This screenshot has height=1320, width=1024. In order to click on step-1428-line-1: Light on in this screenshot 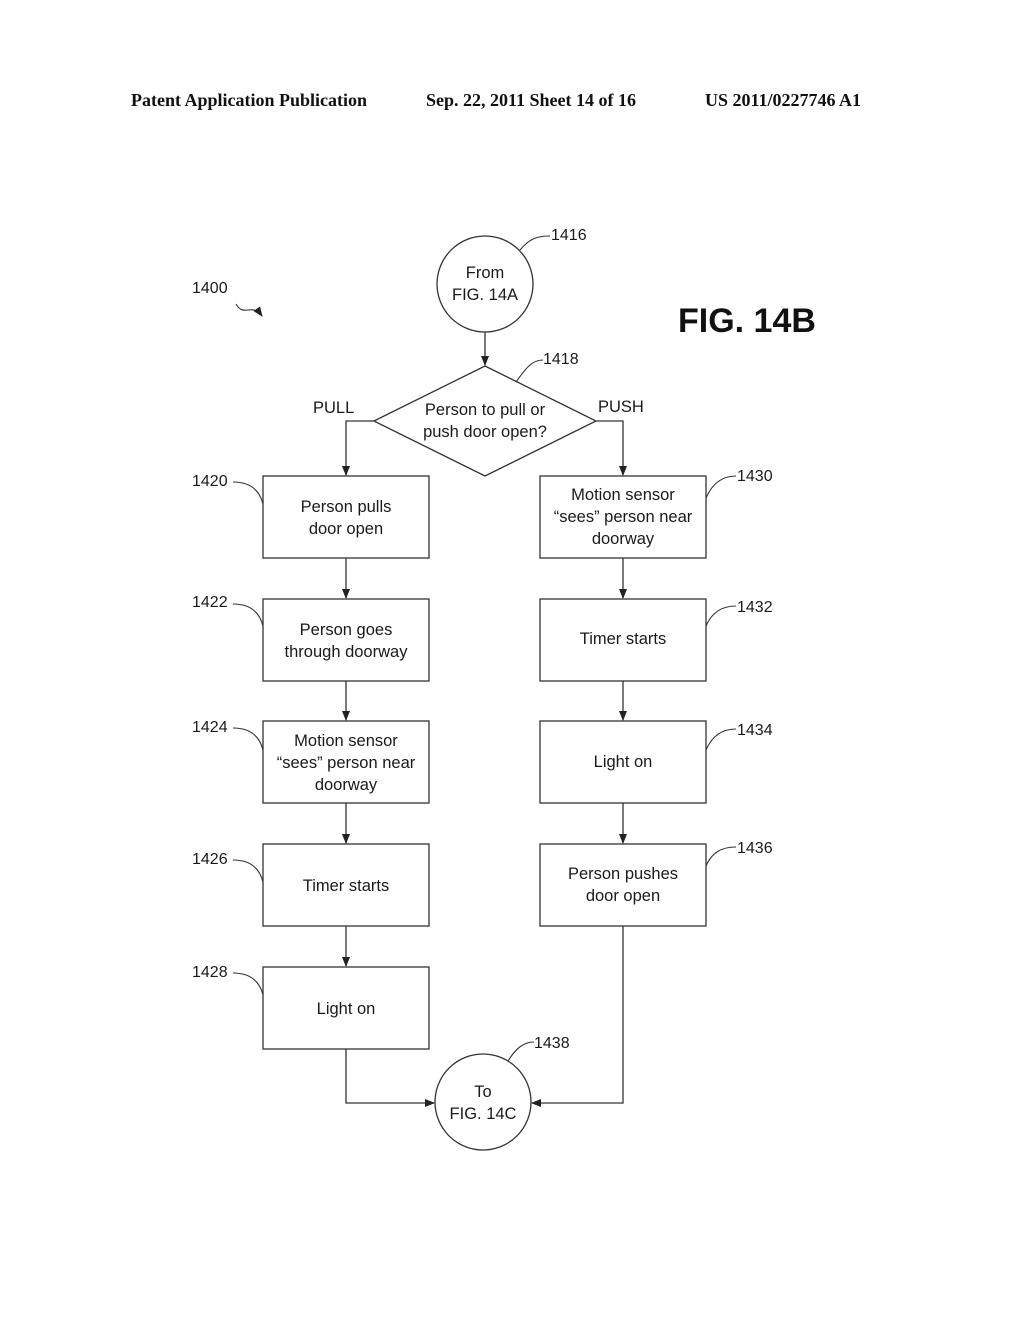, I will do `click(346, 1009)`.